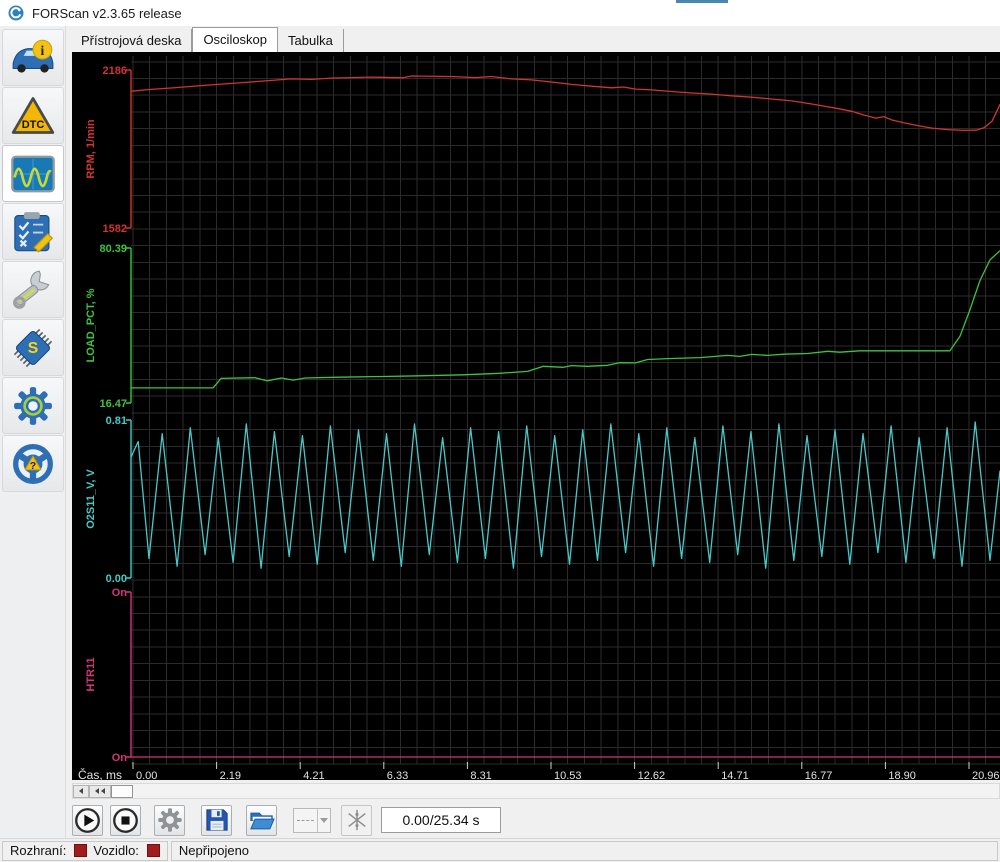 This screenshot has height=862, width=1000. Describe the element at coordinates (568, 775) in the screenshot. I see `svg-text: 10.53` at that location.